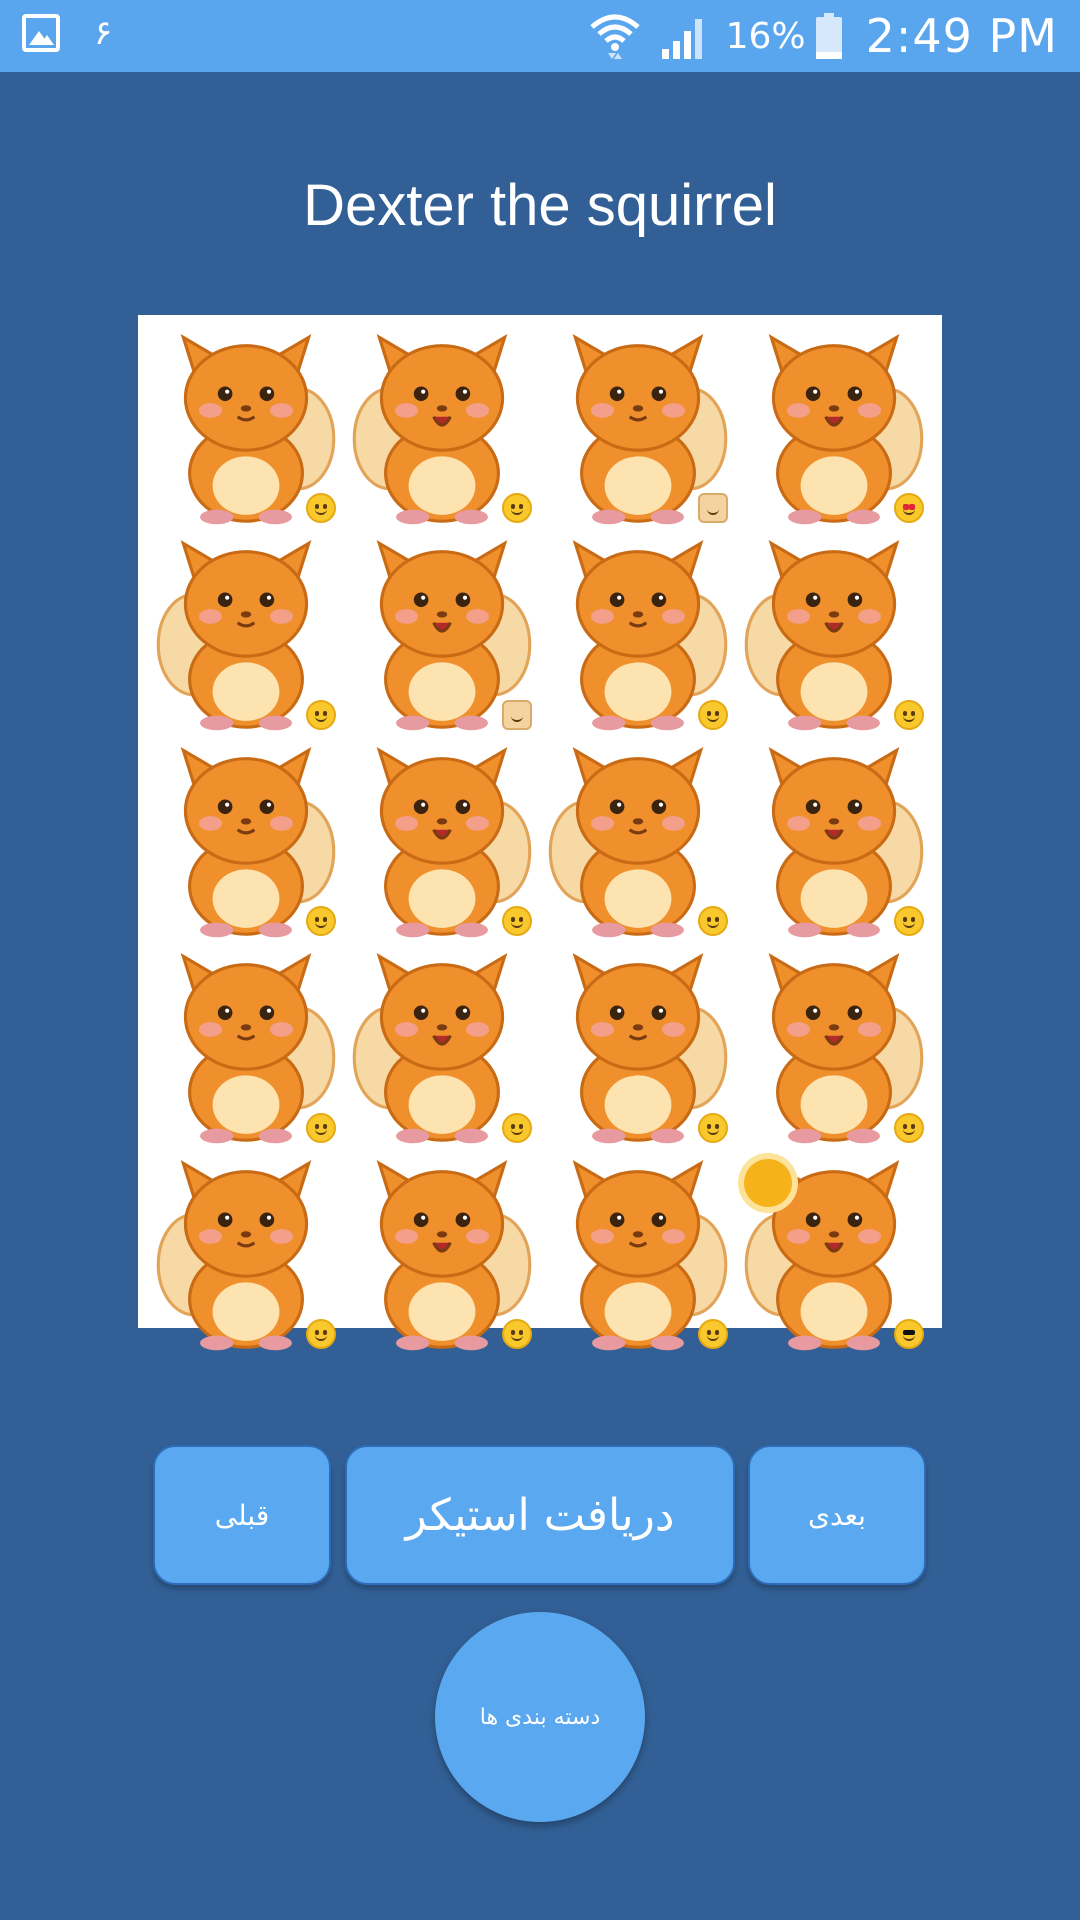  Describe the element at coordinates (321, 714) in the screenshot. I see `winking-tongue-emoji-icon` at that location.